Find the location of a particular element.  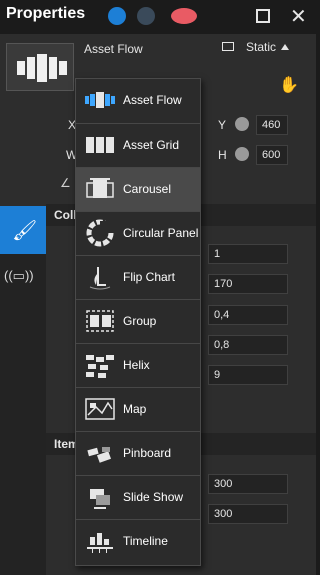

mode-dropdown: Static is located at coordinates (261, 47).